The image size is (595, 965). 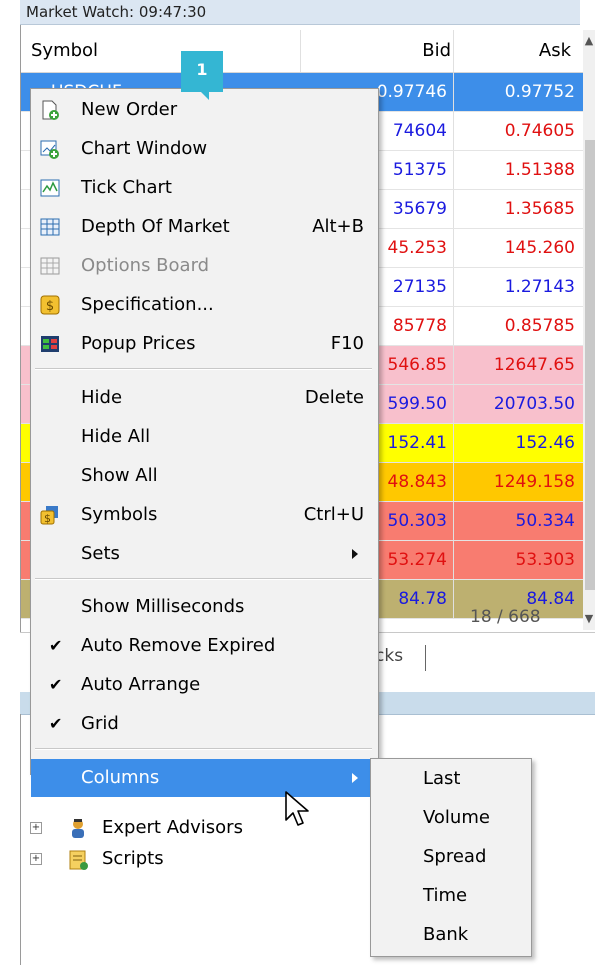 What do you see at coordinates (450, 934) in the screenshot?
I see `submenu-item-bank: Bank` at bounding box center [450, 934].